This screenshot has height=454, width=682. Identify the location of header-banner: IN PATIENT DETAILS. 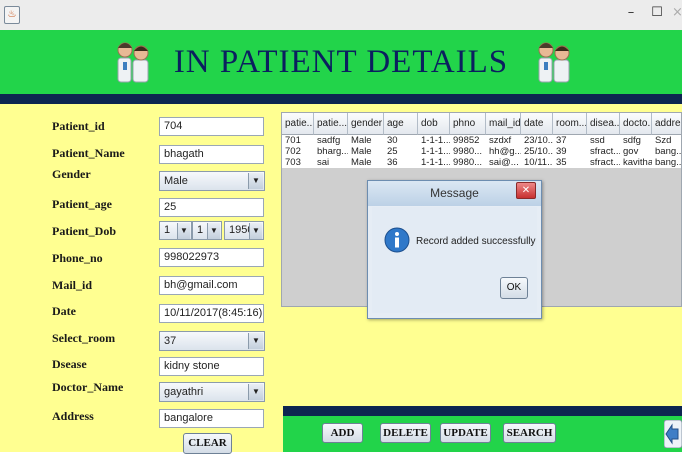
(341, 62).